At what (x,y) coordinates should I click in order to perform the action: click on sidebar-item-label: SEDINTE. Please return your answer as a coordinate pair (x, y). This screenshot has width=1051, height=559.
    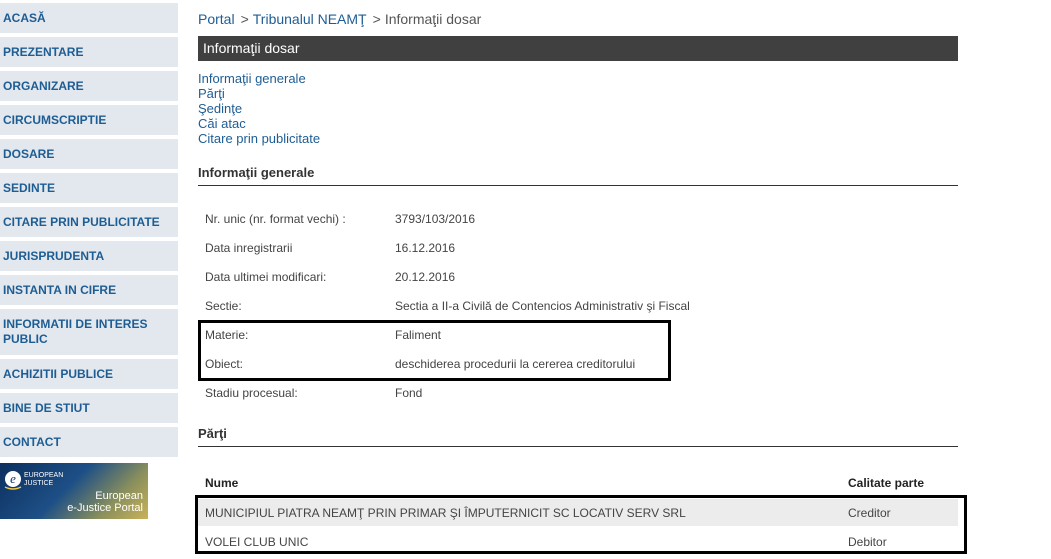
    Looking at the image, I should click on (29, 187).